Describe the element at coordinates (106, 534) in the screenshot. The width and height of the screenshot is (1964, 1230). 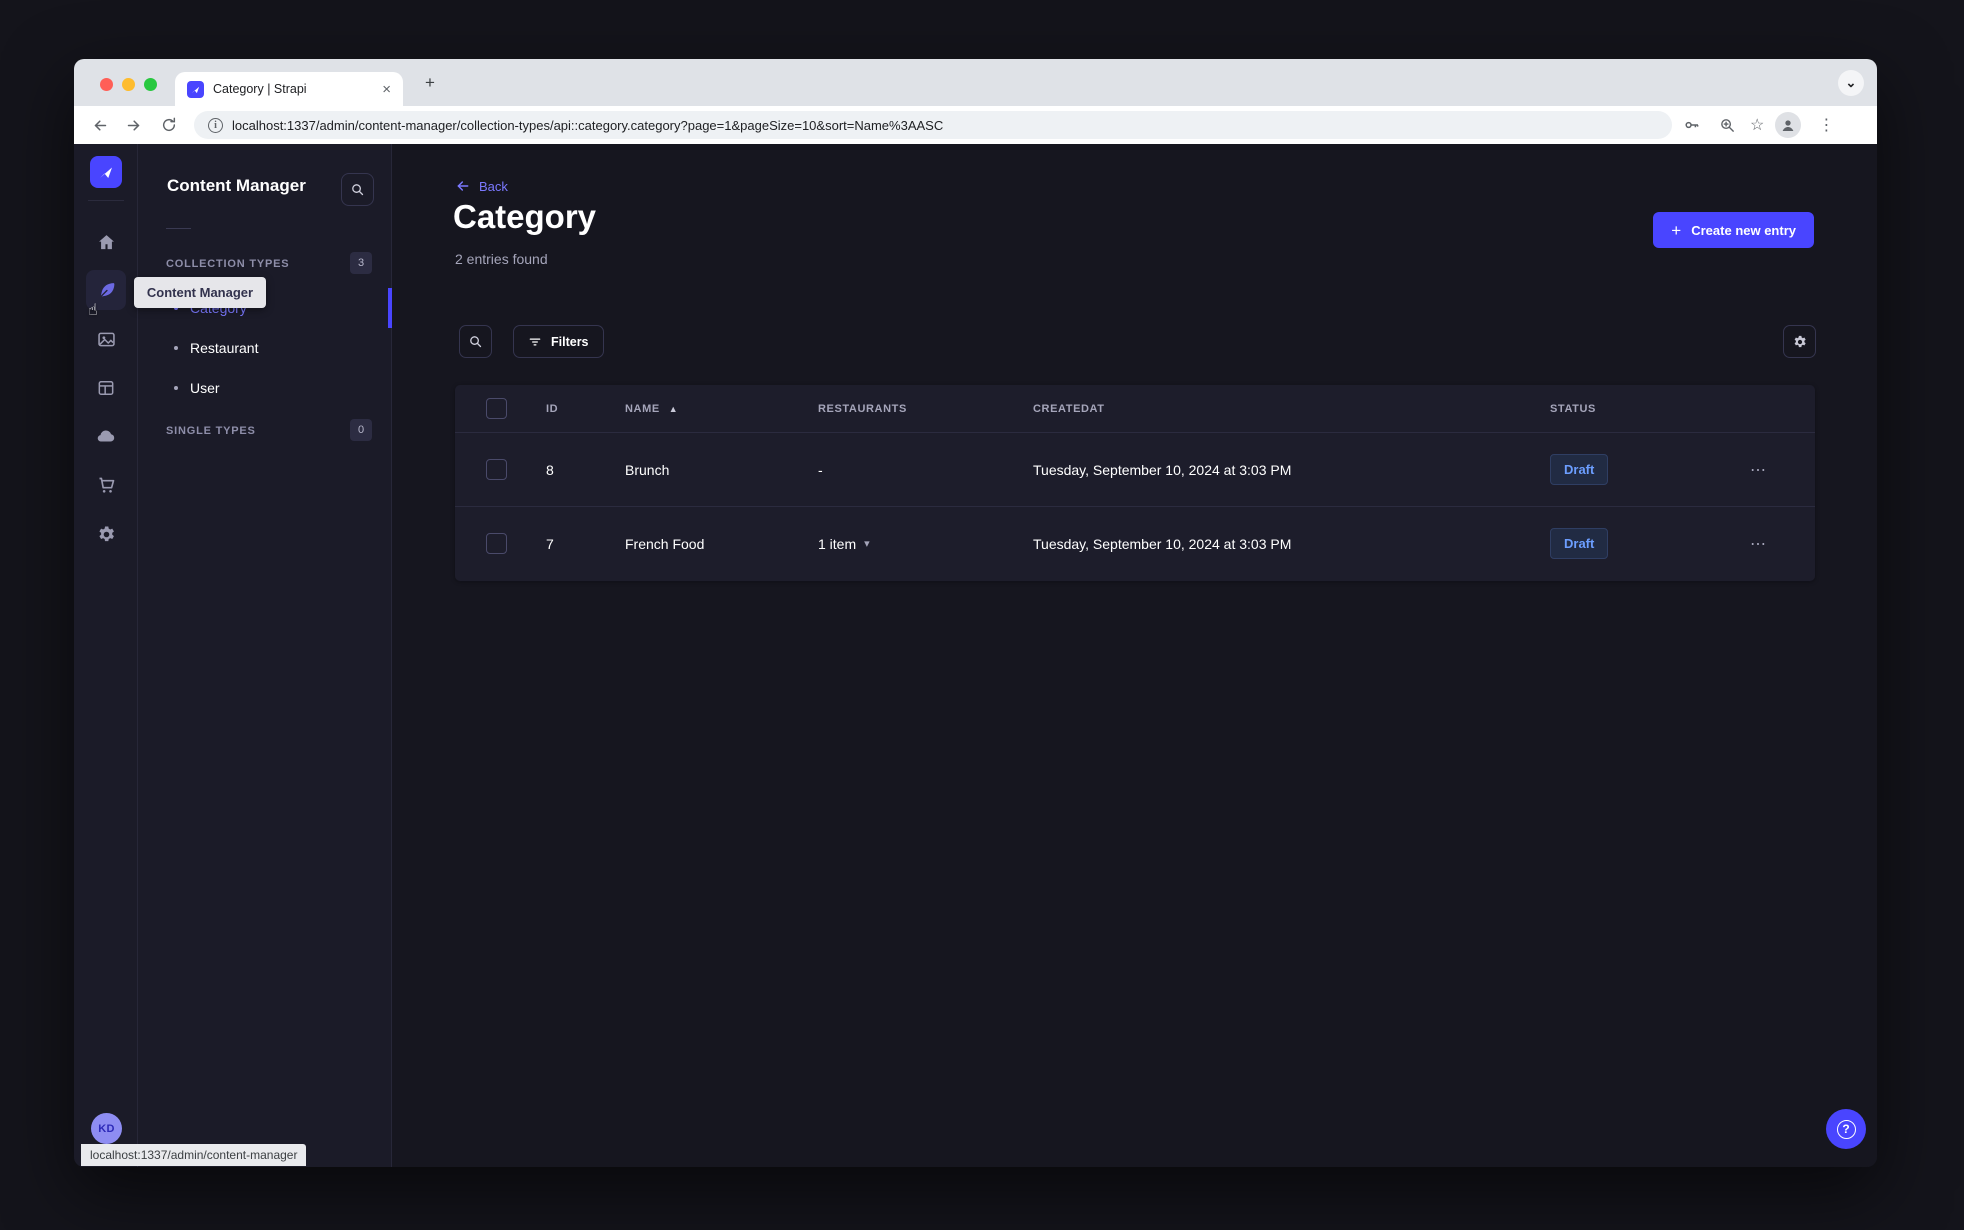
I see `settings-gear-icon` at that location.